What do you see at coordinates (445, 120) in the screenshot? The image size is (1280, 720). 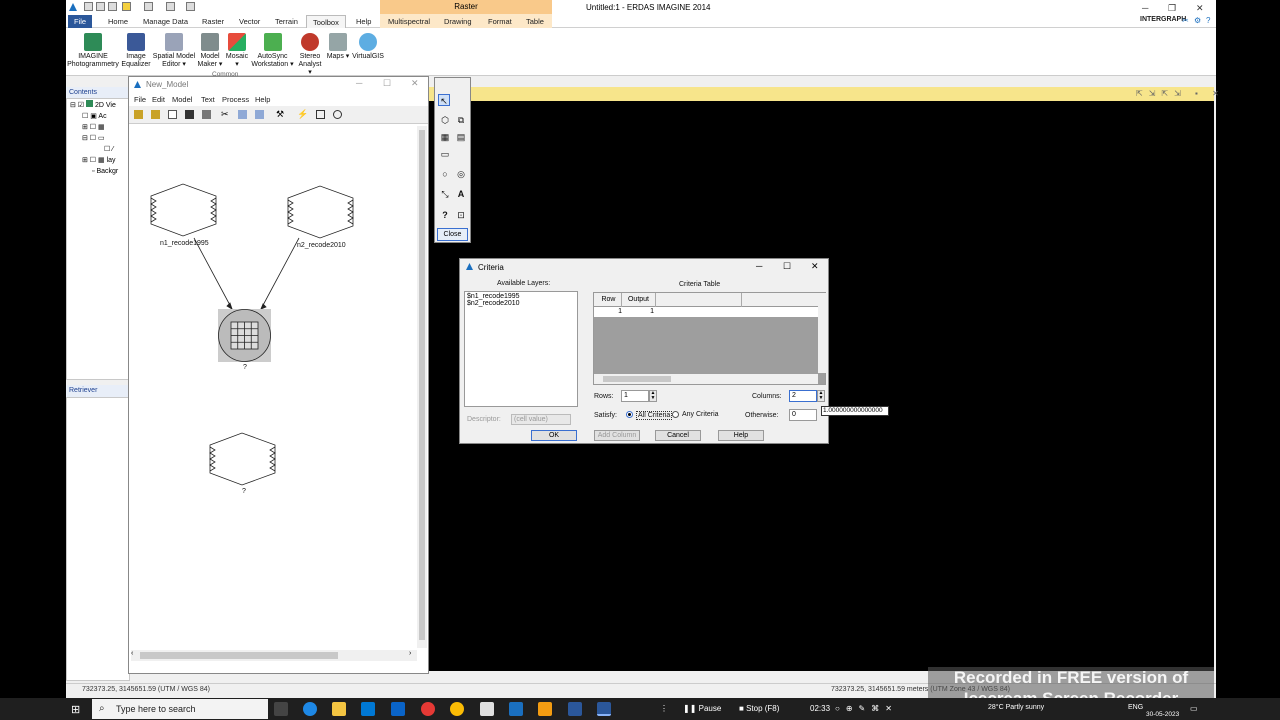 I see `raster-tool-icon: ⬡` at bounding box center [445, 120].